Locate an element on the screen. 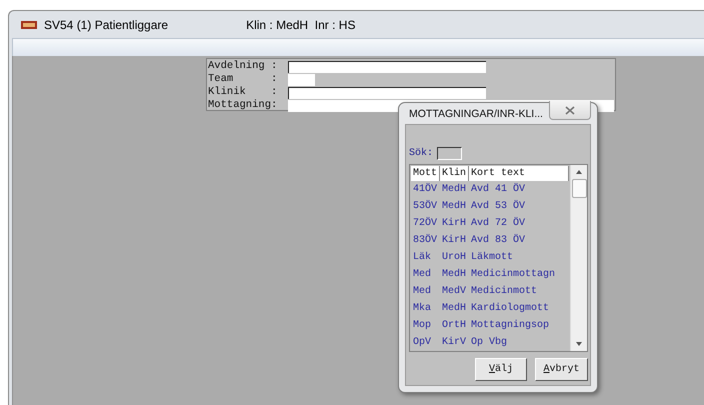  field-label: Mottagning: is located at coordinates (243, 105).